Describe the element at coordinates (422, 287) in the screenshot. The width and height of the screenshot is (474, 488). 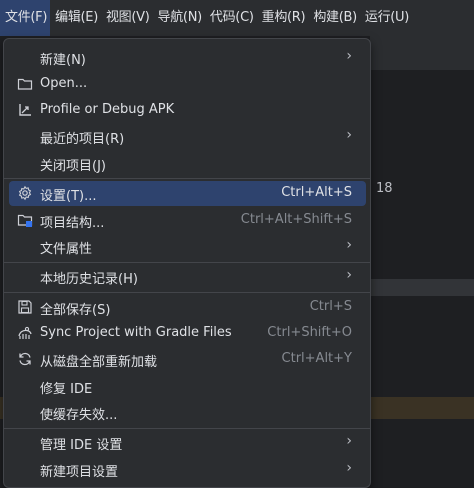
I see `editor-highlight-line` at that location.